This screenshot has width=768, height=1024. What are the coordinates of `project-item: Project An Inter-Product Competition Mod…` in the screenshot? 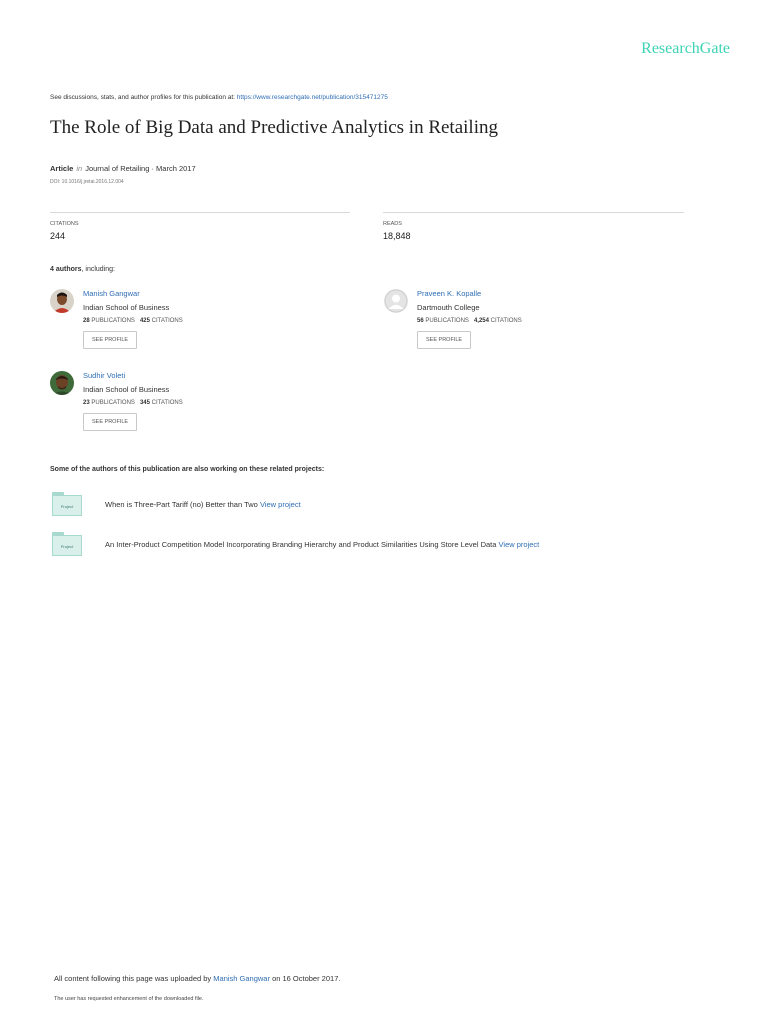 It's located at (400, 546).